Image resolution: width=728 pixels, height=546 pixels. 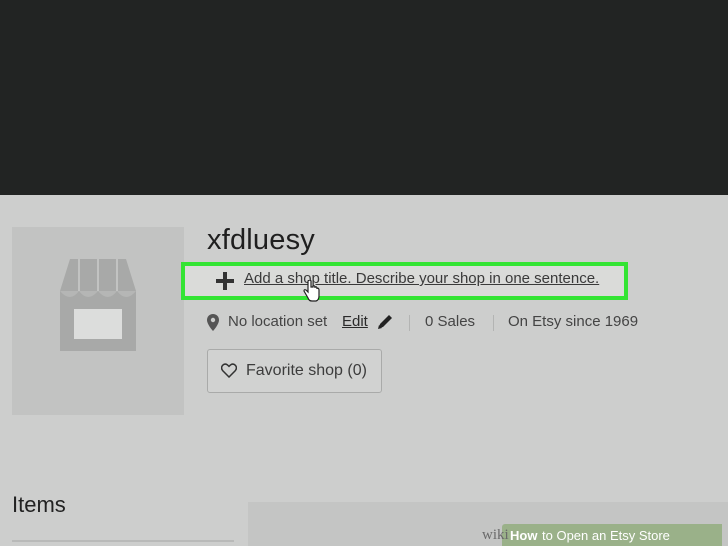 I want to click on favorite-shop-button: Favorite shop (0), so click(x=294, y=371).